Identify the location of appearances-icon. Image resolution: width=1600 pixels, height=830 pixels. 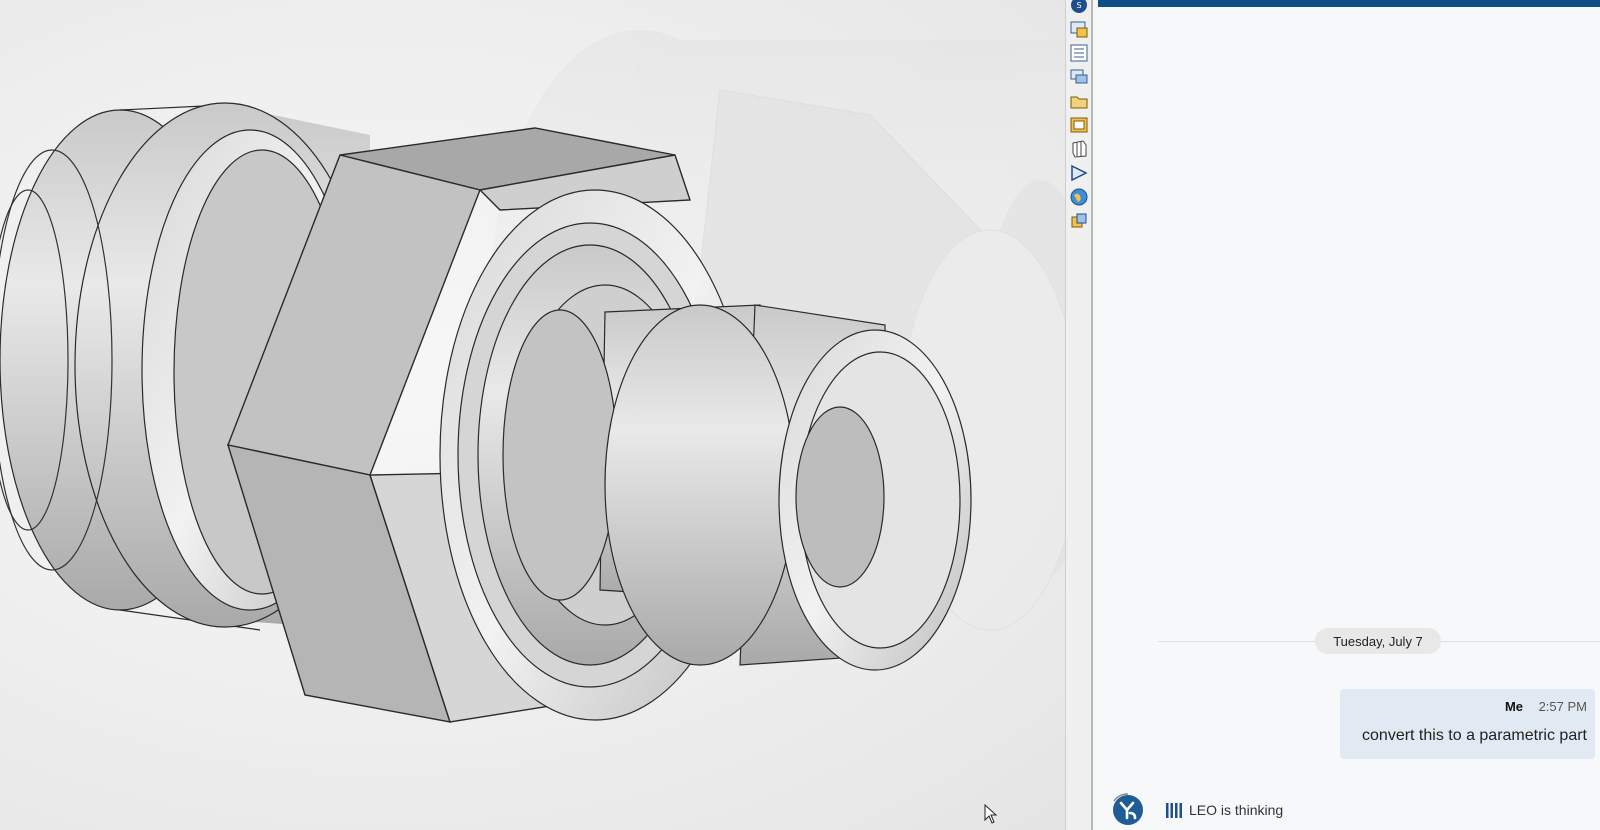
(1079, 149).